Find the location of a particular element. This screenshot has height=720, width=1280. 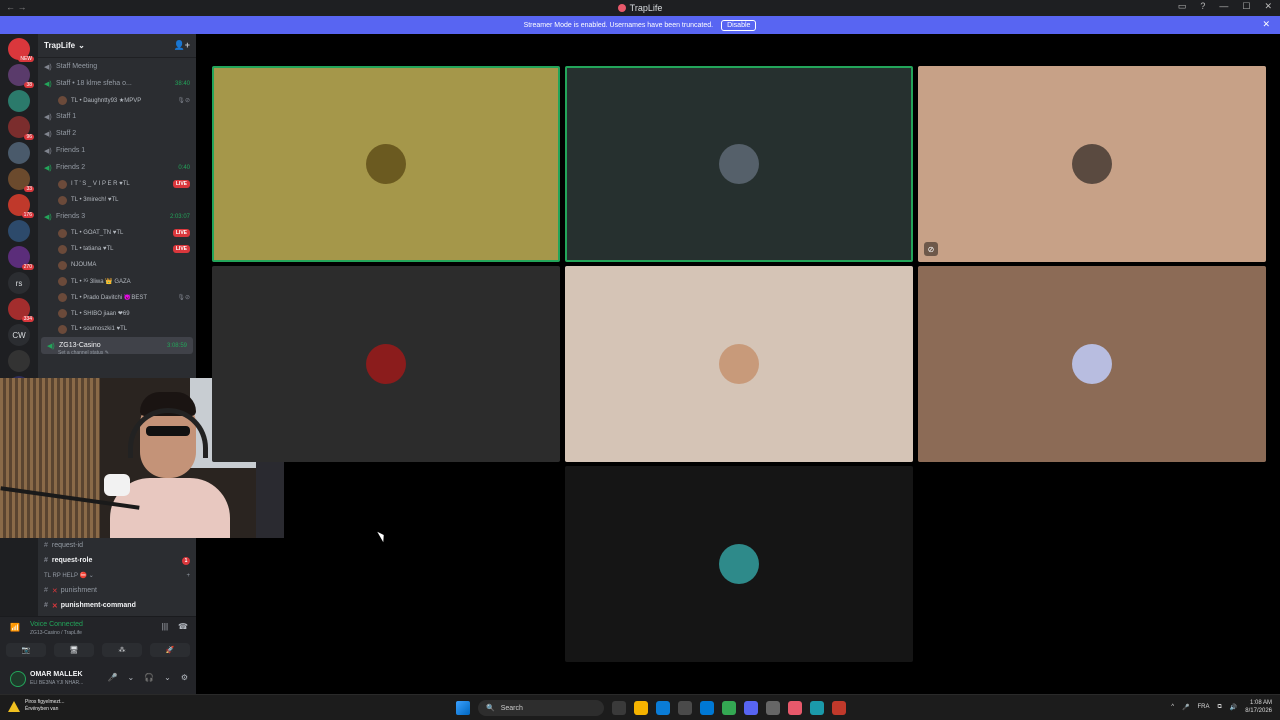

server-icon: 38 is located at coordinates (21, 76).